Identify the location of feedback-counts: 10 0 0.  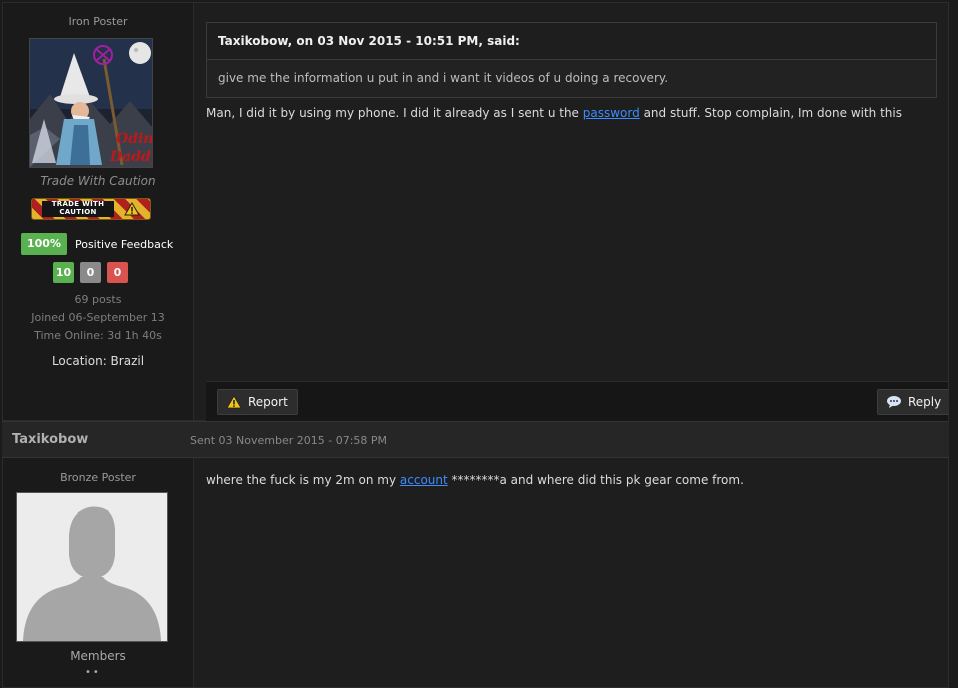
(90, 272).